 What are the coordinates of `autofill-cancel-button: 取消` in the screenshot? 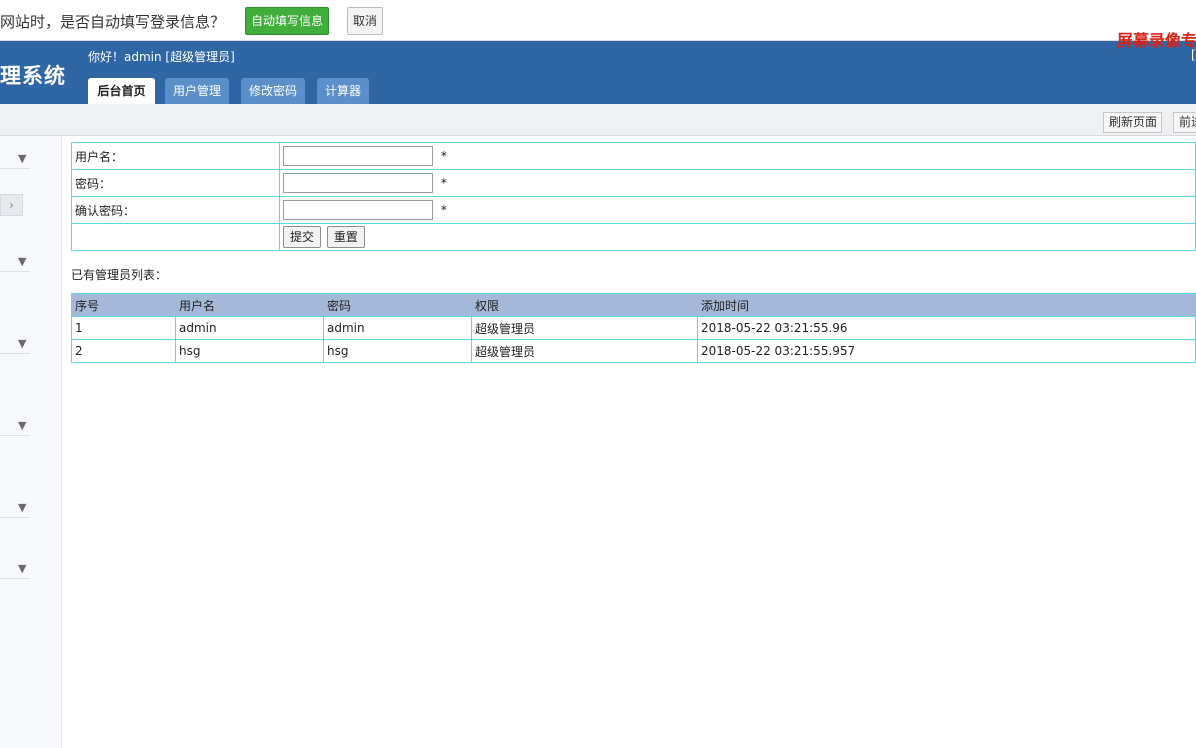 It's located at (365, 21).